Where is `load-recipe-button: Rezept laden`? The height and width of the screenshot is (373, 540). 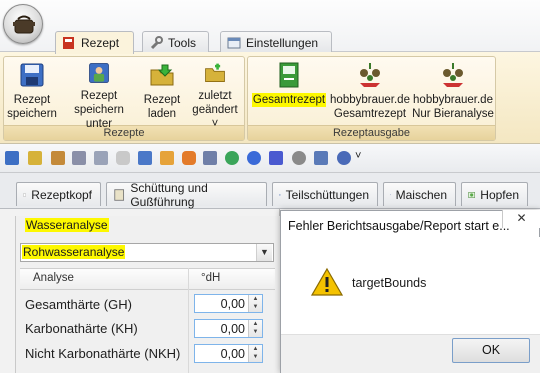 load-recipe-button: Rezept laden is located at coordinates (162, 96).